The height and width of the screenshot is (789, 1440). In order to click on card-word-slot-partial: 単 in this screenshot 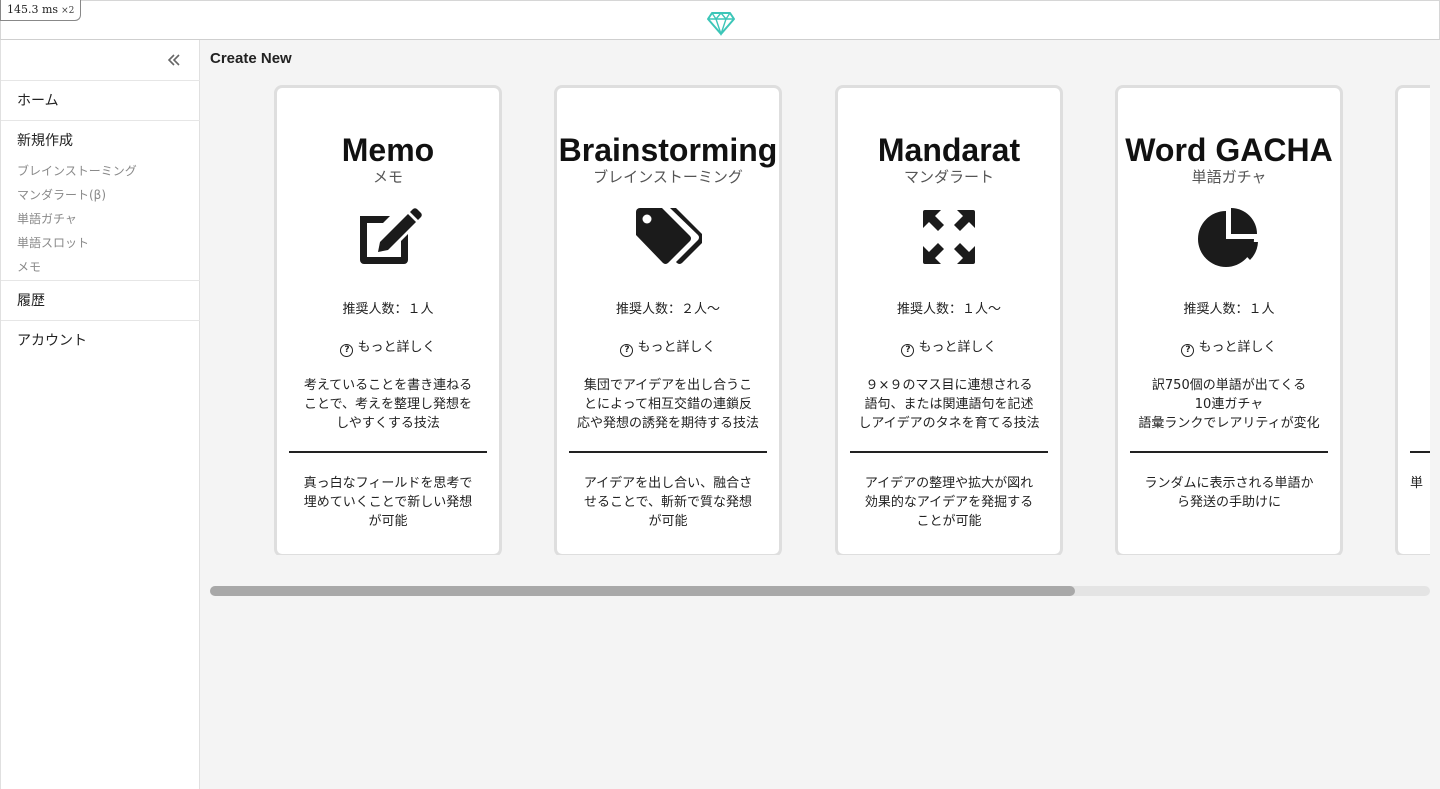, I will do `click(1412, 320)`.